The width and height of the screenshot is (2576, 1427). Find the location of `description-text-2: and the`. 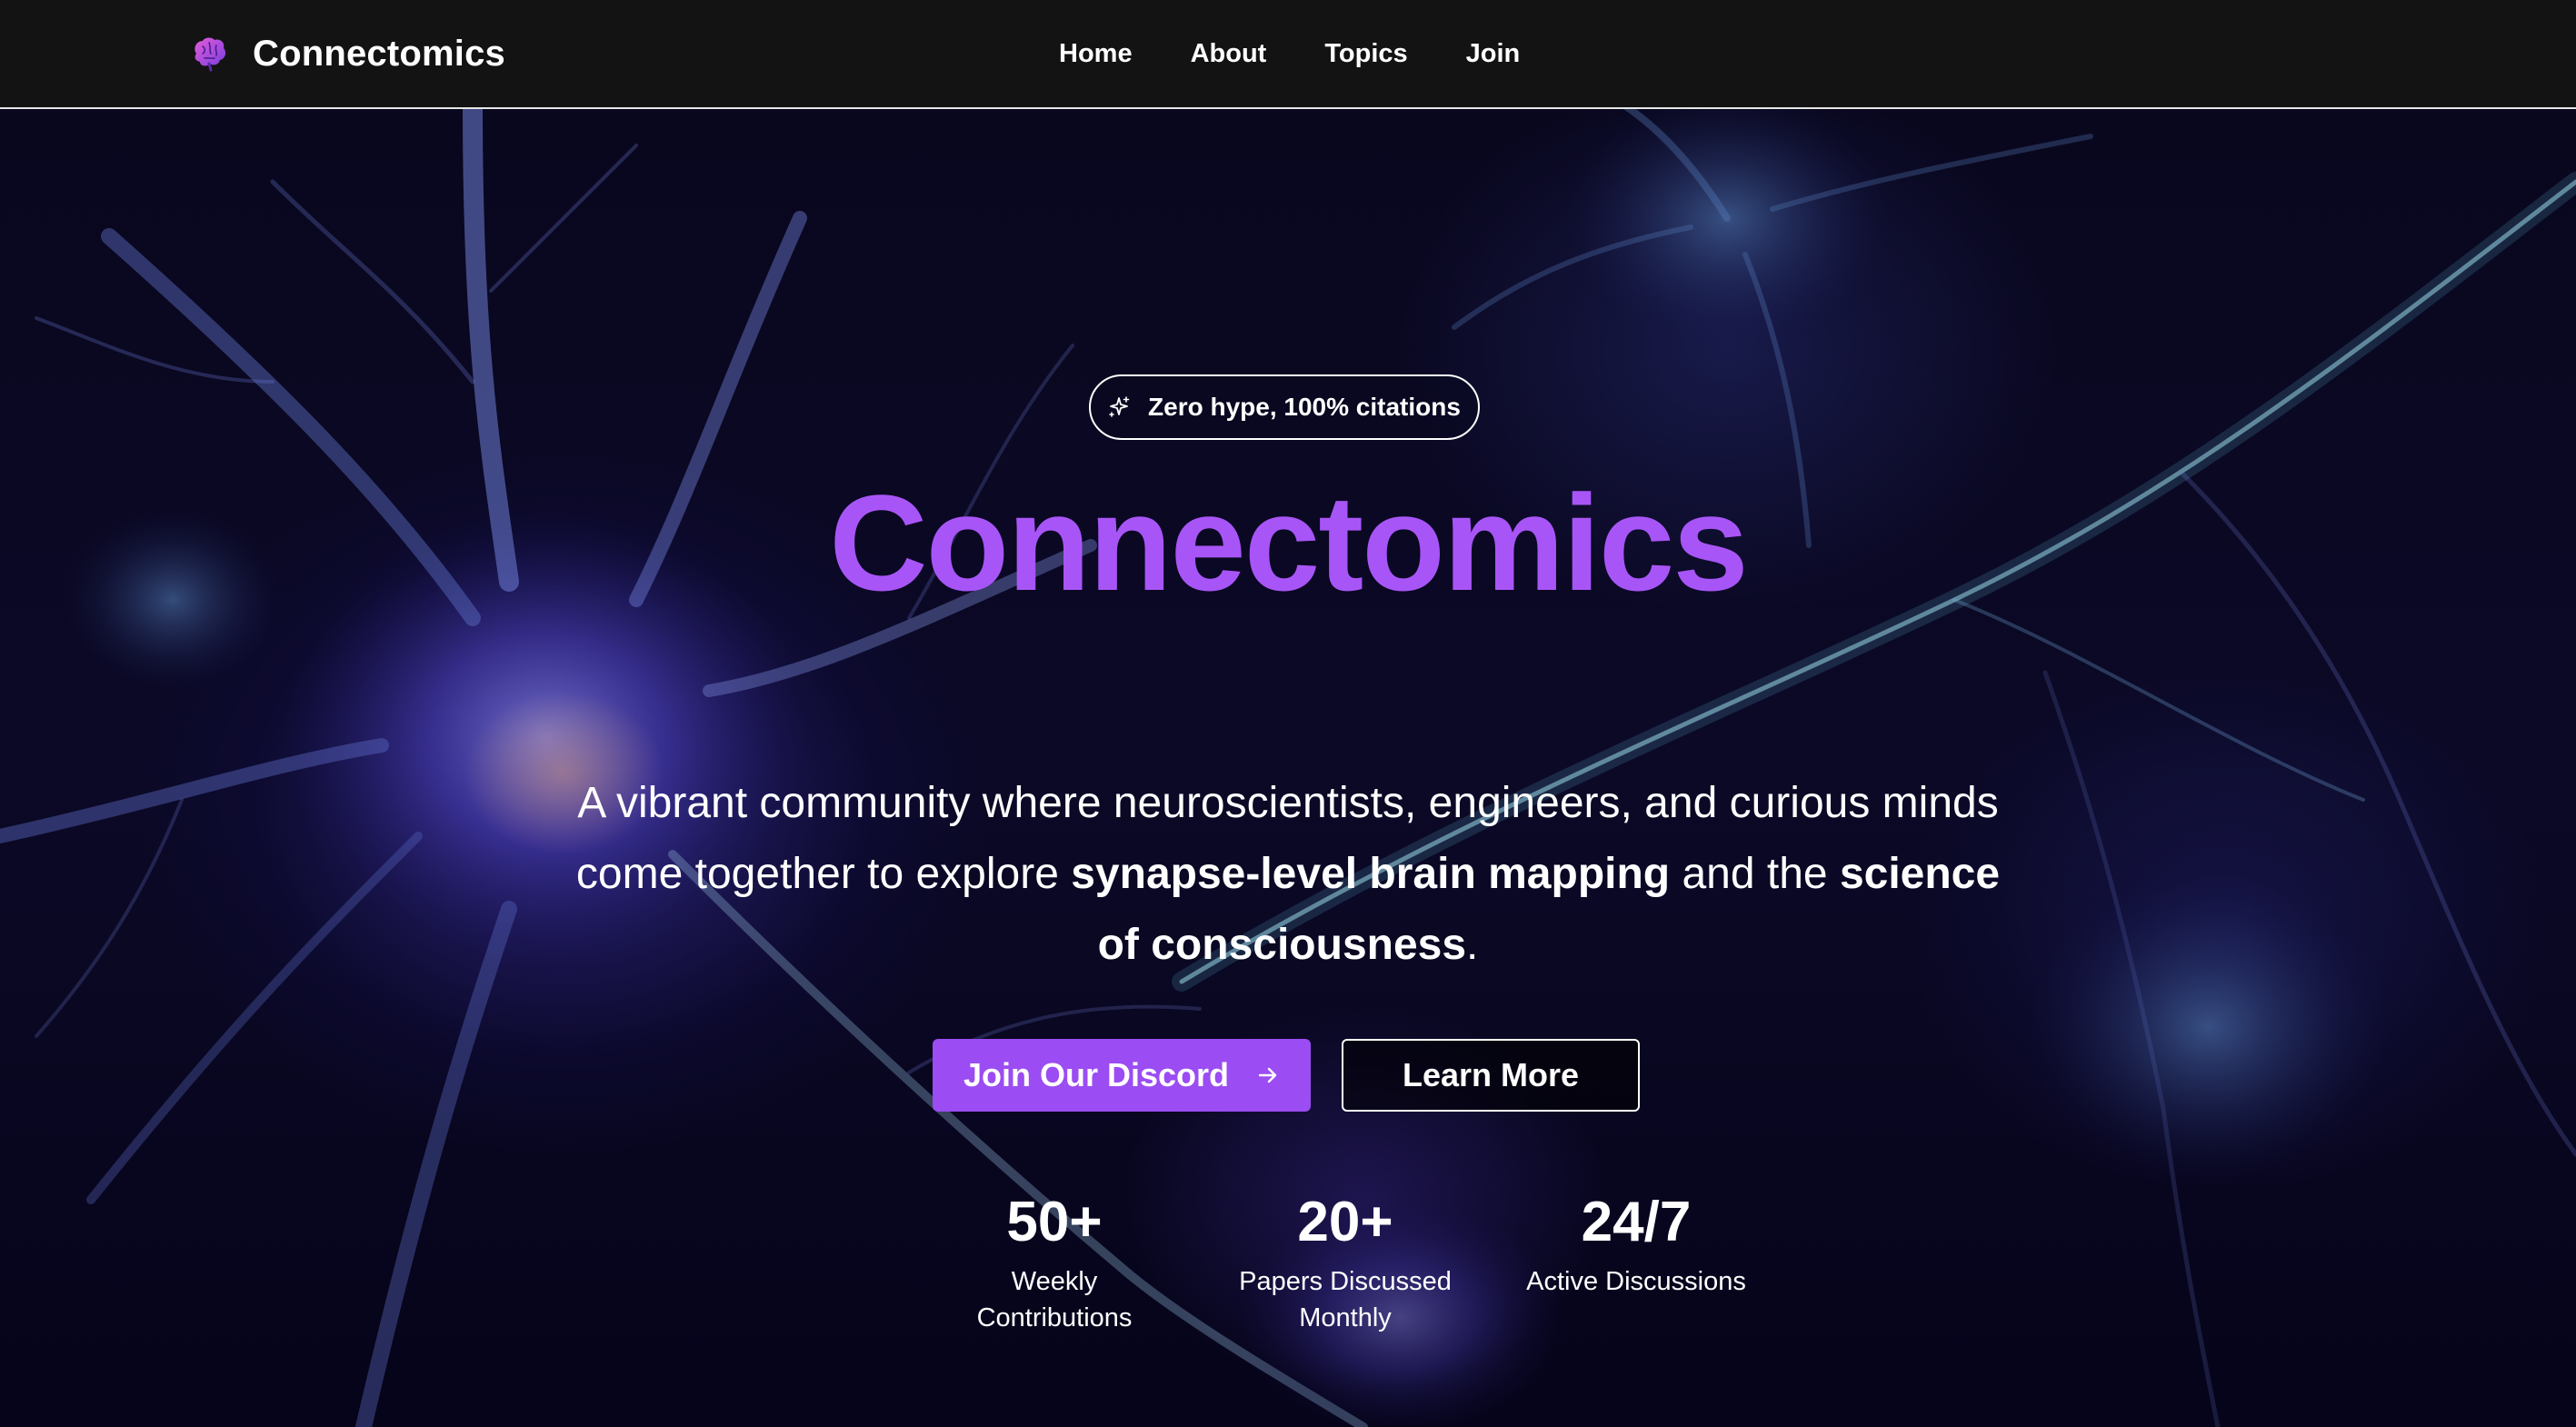

description-text-2: and the is located at coordinates (1755, 874).